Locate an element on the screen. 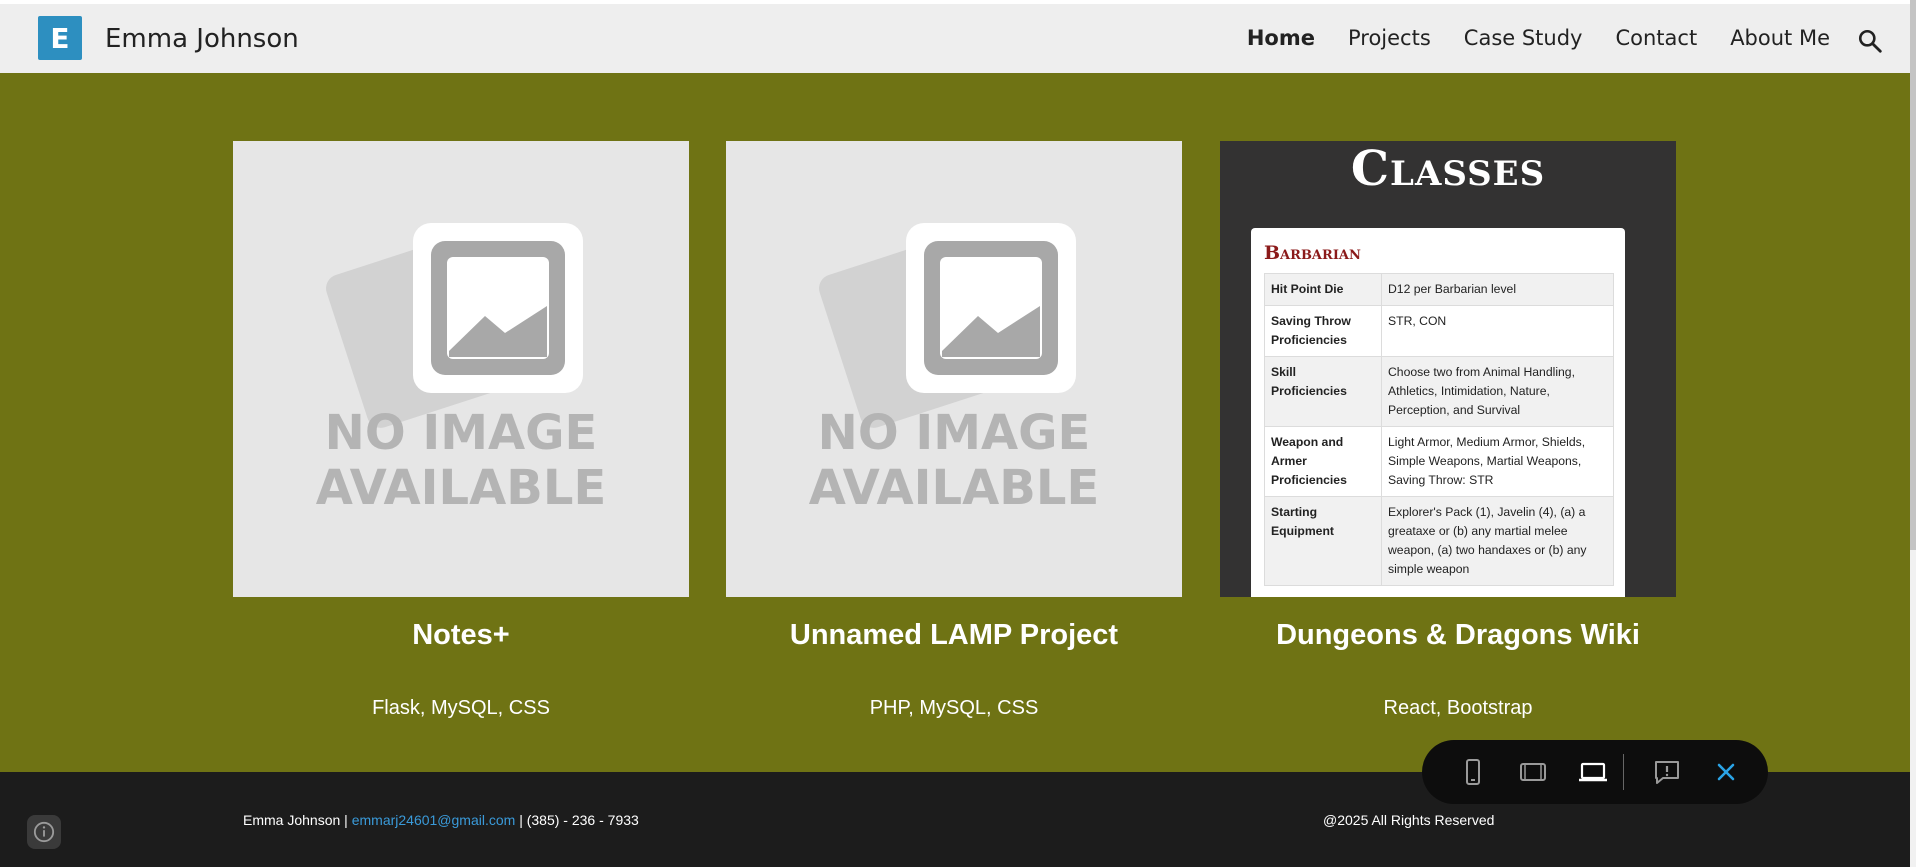 This screenshot has height=867, width=1916. site-logo: E is located at coordinates (60, 38).